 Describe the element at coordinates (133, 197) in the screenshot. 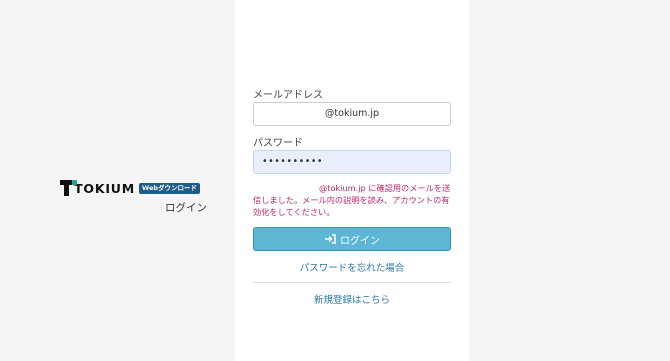

I see `brand: TOKIUM Webダウンロード ログイン` at that location.